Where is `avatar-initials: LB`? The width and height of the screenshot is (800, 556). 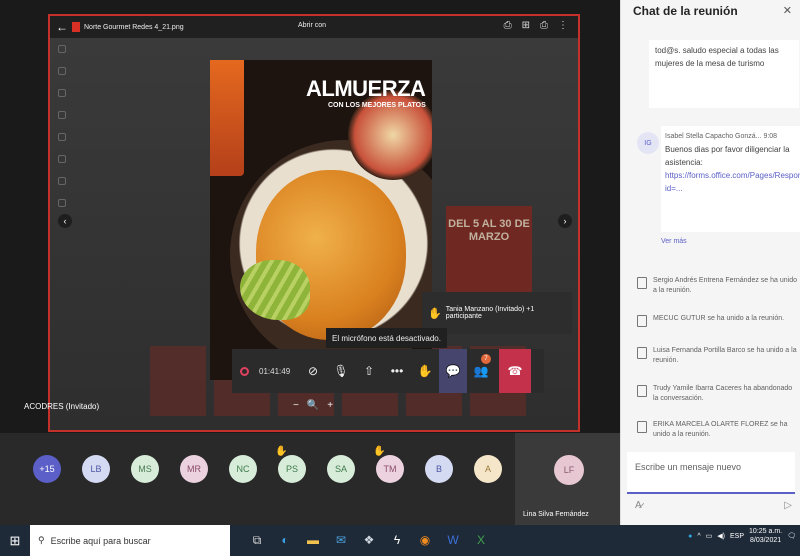 avatar-initials: LB is located at coordinates (96, 469).